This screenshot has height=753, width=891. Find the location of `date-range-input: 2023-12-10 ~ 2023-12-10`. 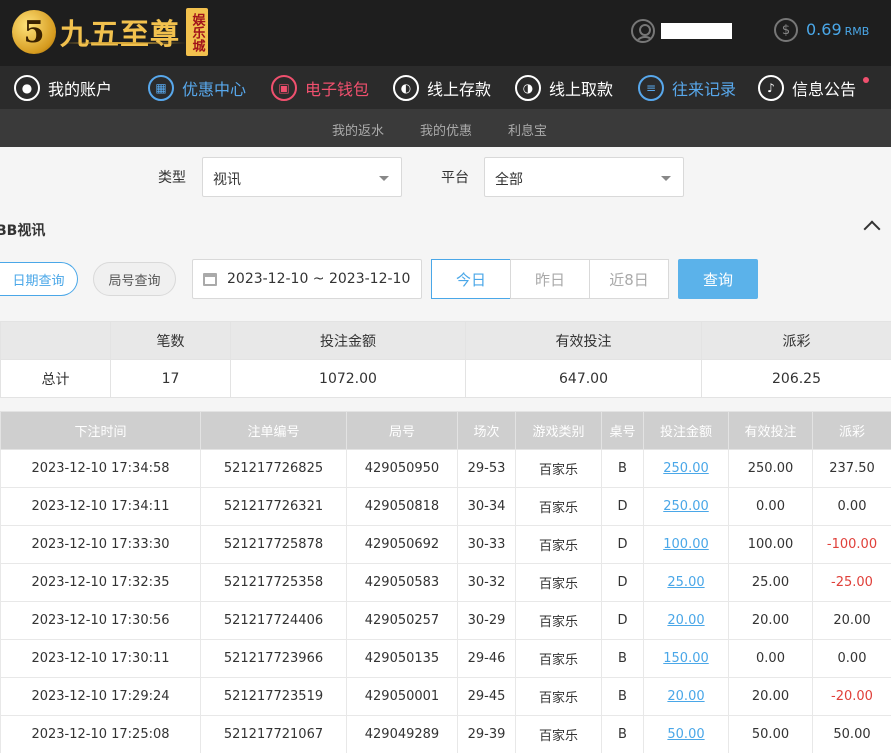

date-range-input: 2023-12-10 ~ 2023-12-10 is located at coordinates (307, 279).